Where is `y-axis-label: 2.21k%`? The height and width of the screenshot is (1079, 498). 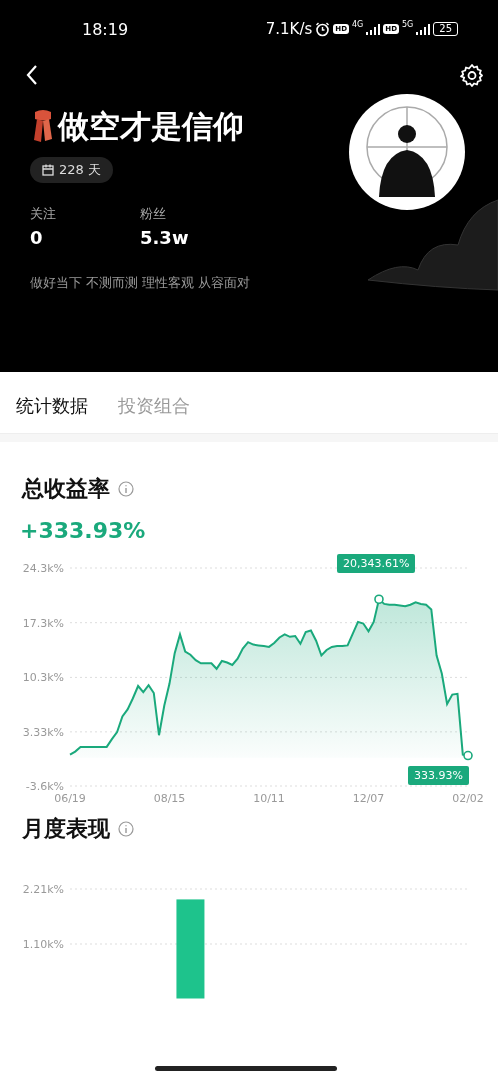
y-axis-label: 2.21k% is located at coordinates (43, 889).